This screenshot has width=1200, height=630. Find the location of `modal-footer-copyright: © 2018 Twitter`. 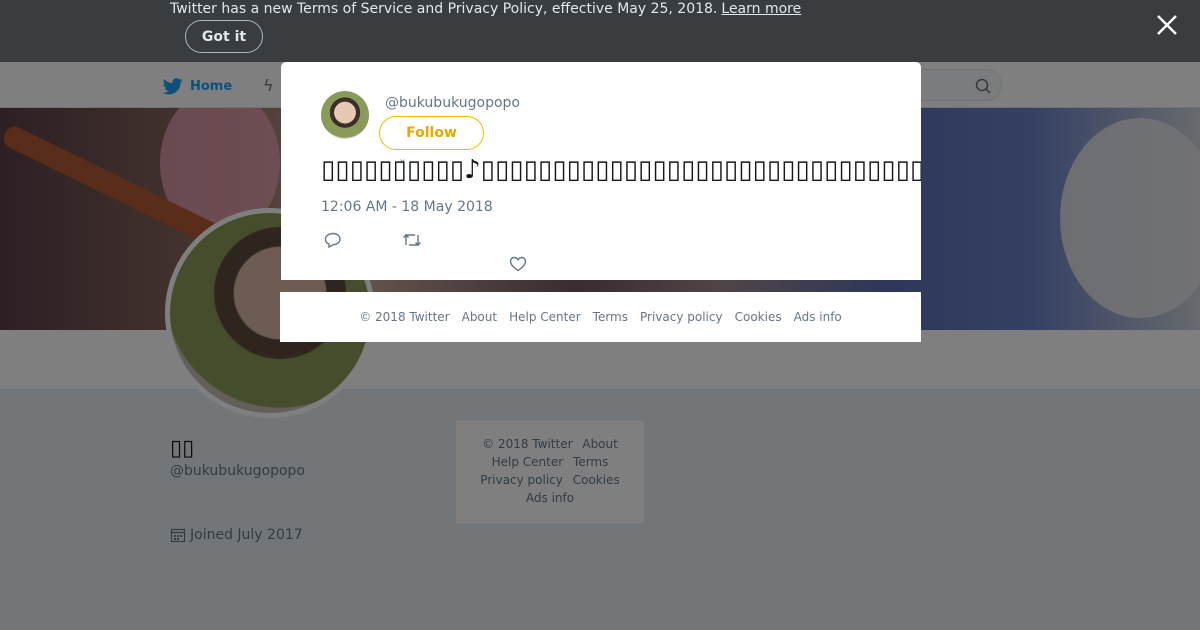

modal-footer-copyright: © 2018 Twitter is located at coordinates (404, 317).